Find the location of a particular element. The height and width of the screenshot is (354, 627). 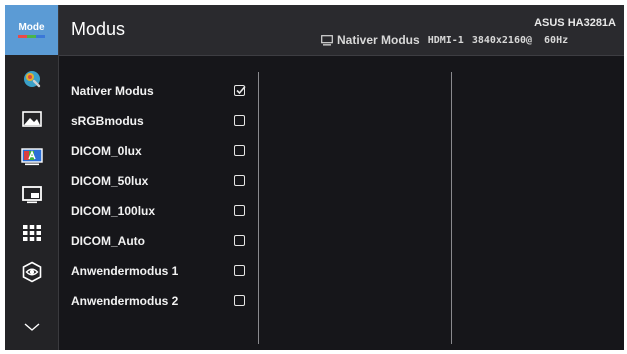

monitor-icon is located at coordinates (327, 39).